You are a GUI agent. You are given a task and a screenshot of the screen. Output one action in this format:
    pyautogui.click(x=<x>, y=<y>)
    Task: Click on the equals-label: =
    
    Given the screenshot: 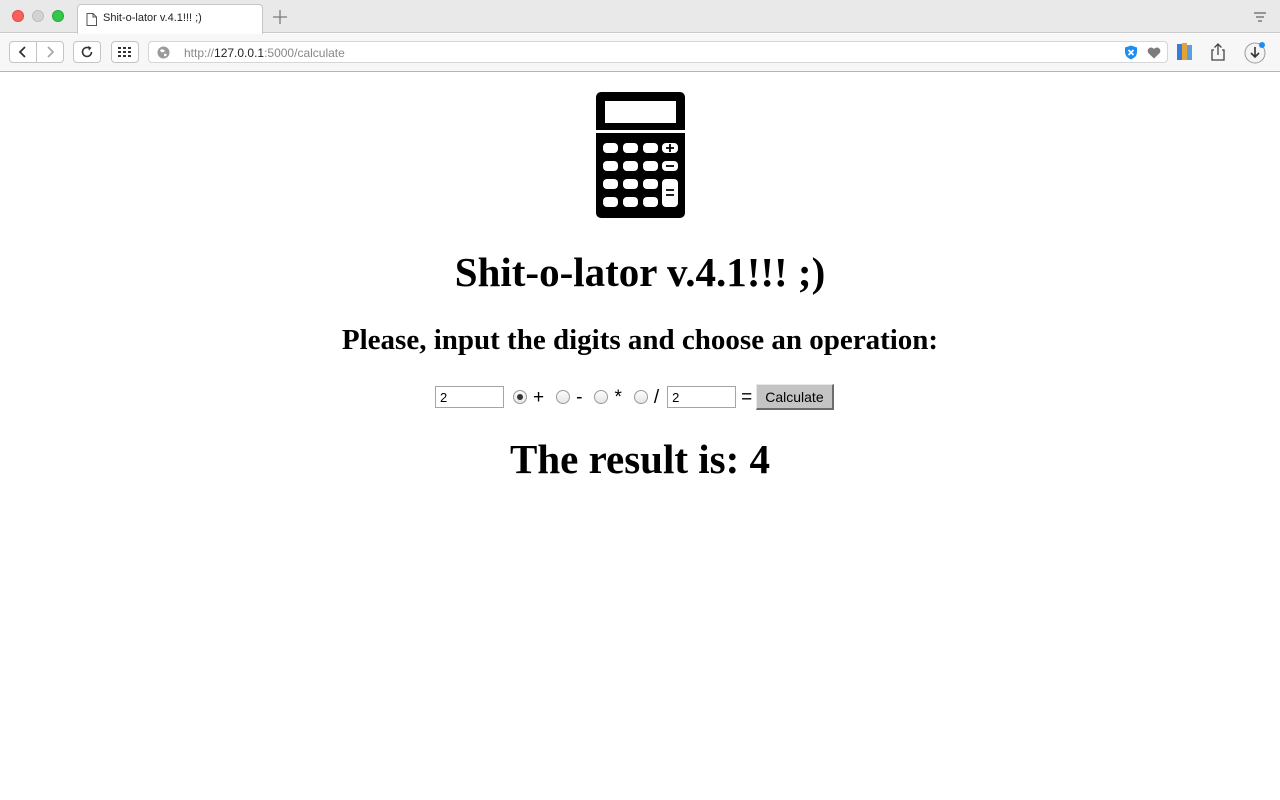 What is the action you would take?
    pyautogui.click(x=747, y=397)
    